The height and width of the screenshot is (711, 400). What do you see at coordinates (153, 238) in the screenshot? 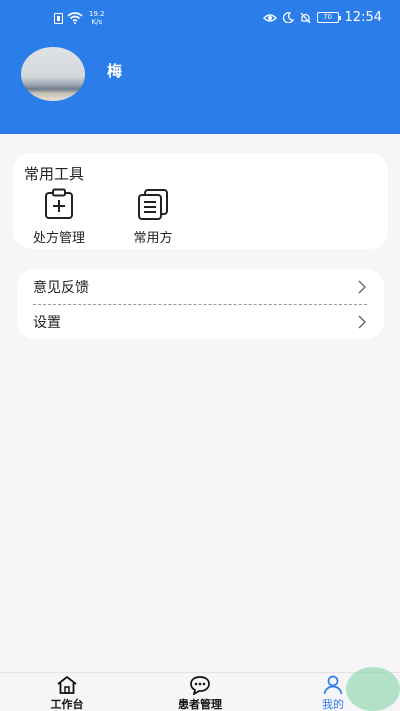
I see `tool-label: 常用方` at bounding box center [153, 238].